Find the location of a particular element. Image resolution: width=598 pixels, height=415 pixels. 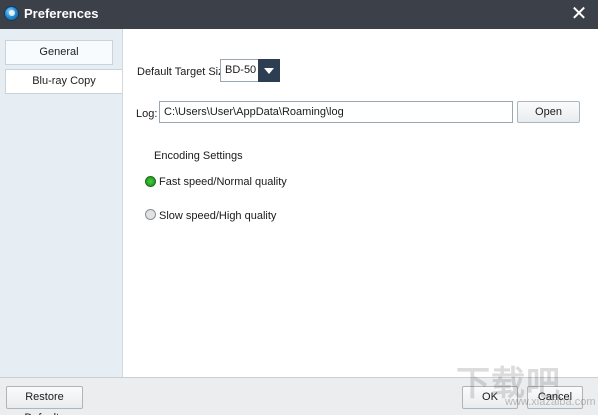

chevron-down-icon is located at coordinates (269, 70).